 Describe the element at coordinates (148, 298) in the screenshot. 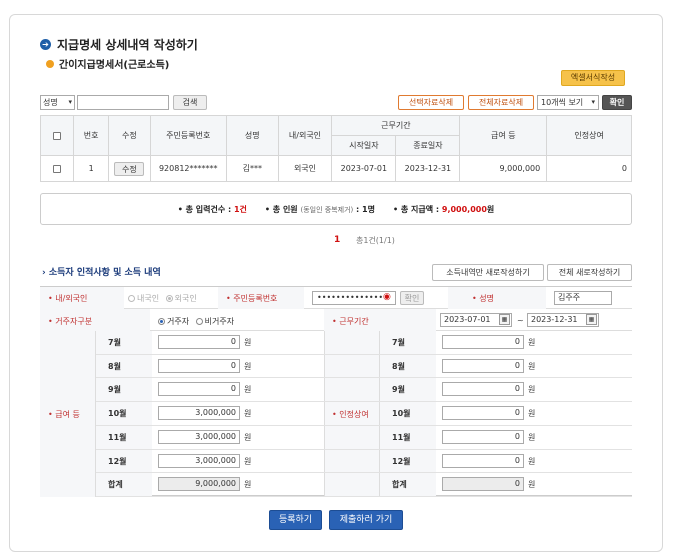

I see `domestic-label: 내국인` at that location.